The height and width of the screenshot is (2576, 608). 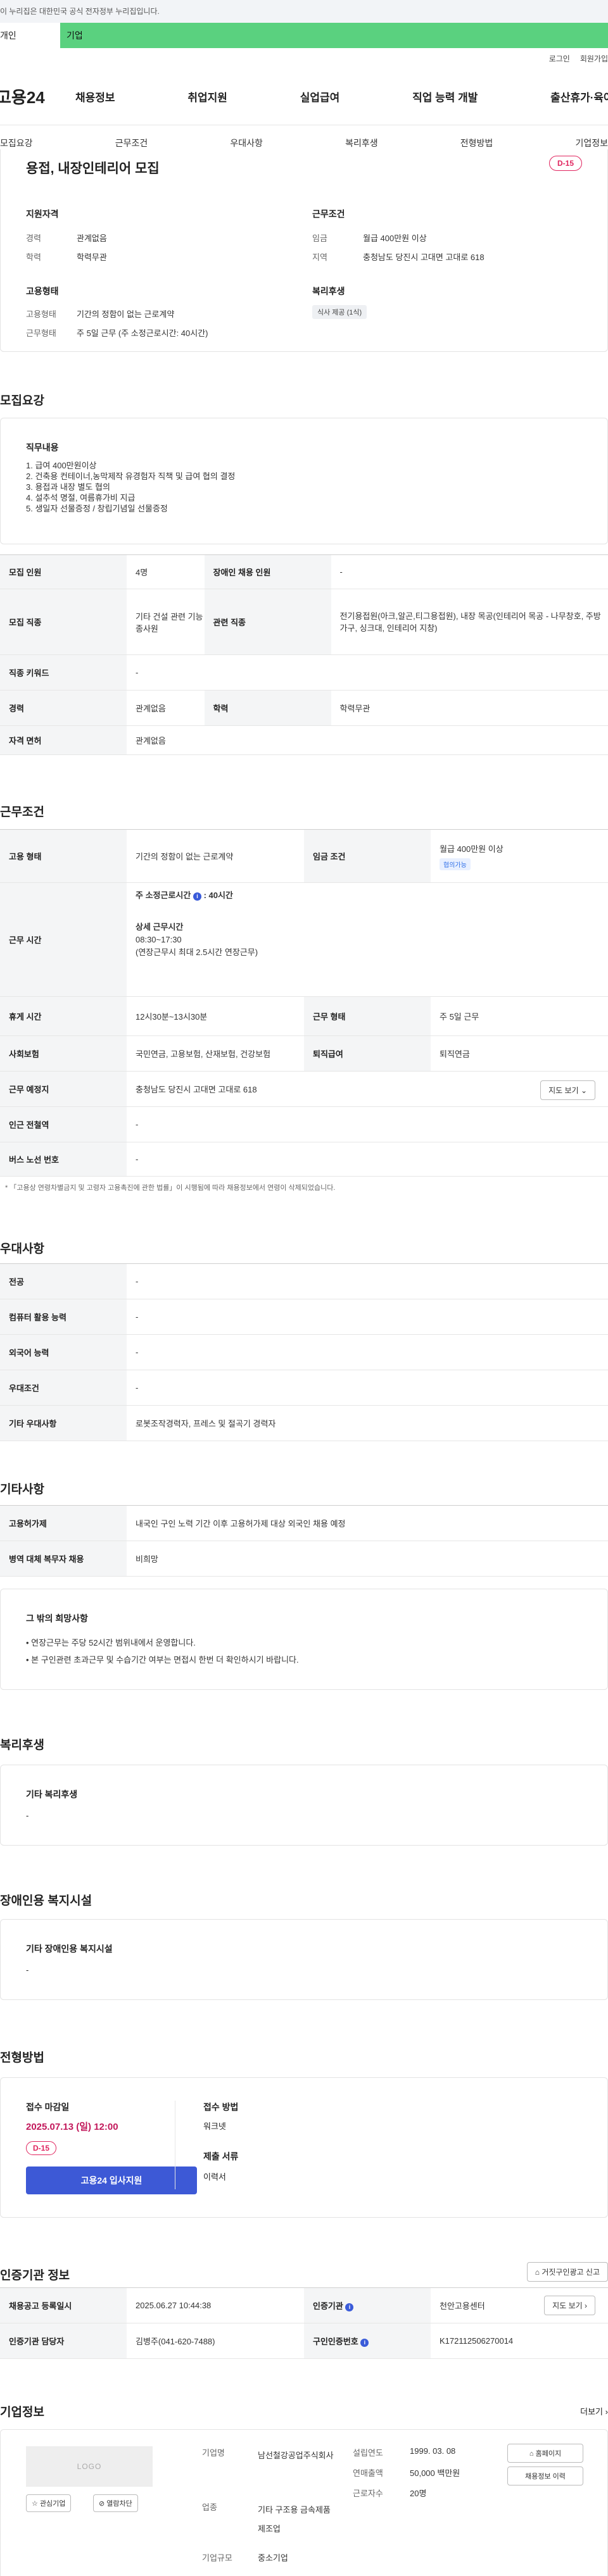 I want to click on main-menu: 채용정보 취업지원 실업급여 직업 능력 개발 출산휴가·육아휴직, so click(x=341, y=96).